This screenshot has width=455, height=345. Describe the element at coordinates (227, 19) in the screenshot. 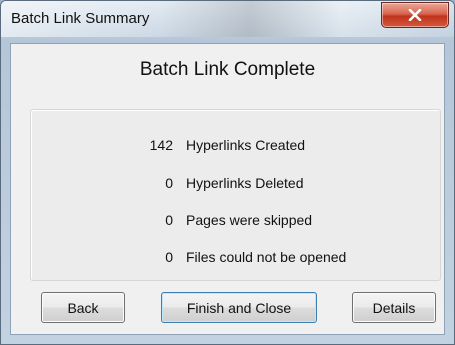

I see `title-bar: Batch Link Summary` at that location.